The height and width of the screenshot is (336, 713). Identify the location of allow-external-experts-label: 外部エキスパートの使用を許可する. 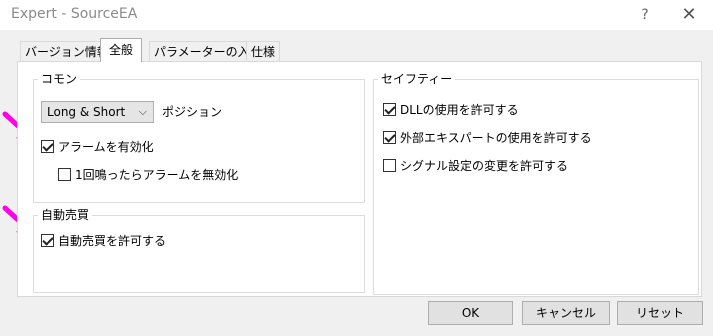
(496, 138).